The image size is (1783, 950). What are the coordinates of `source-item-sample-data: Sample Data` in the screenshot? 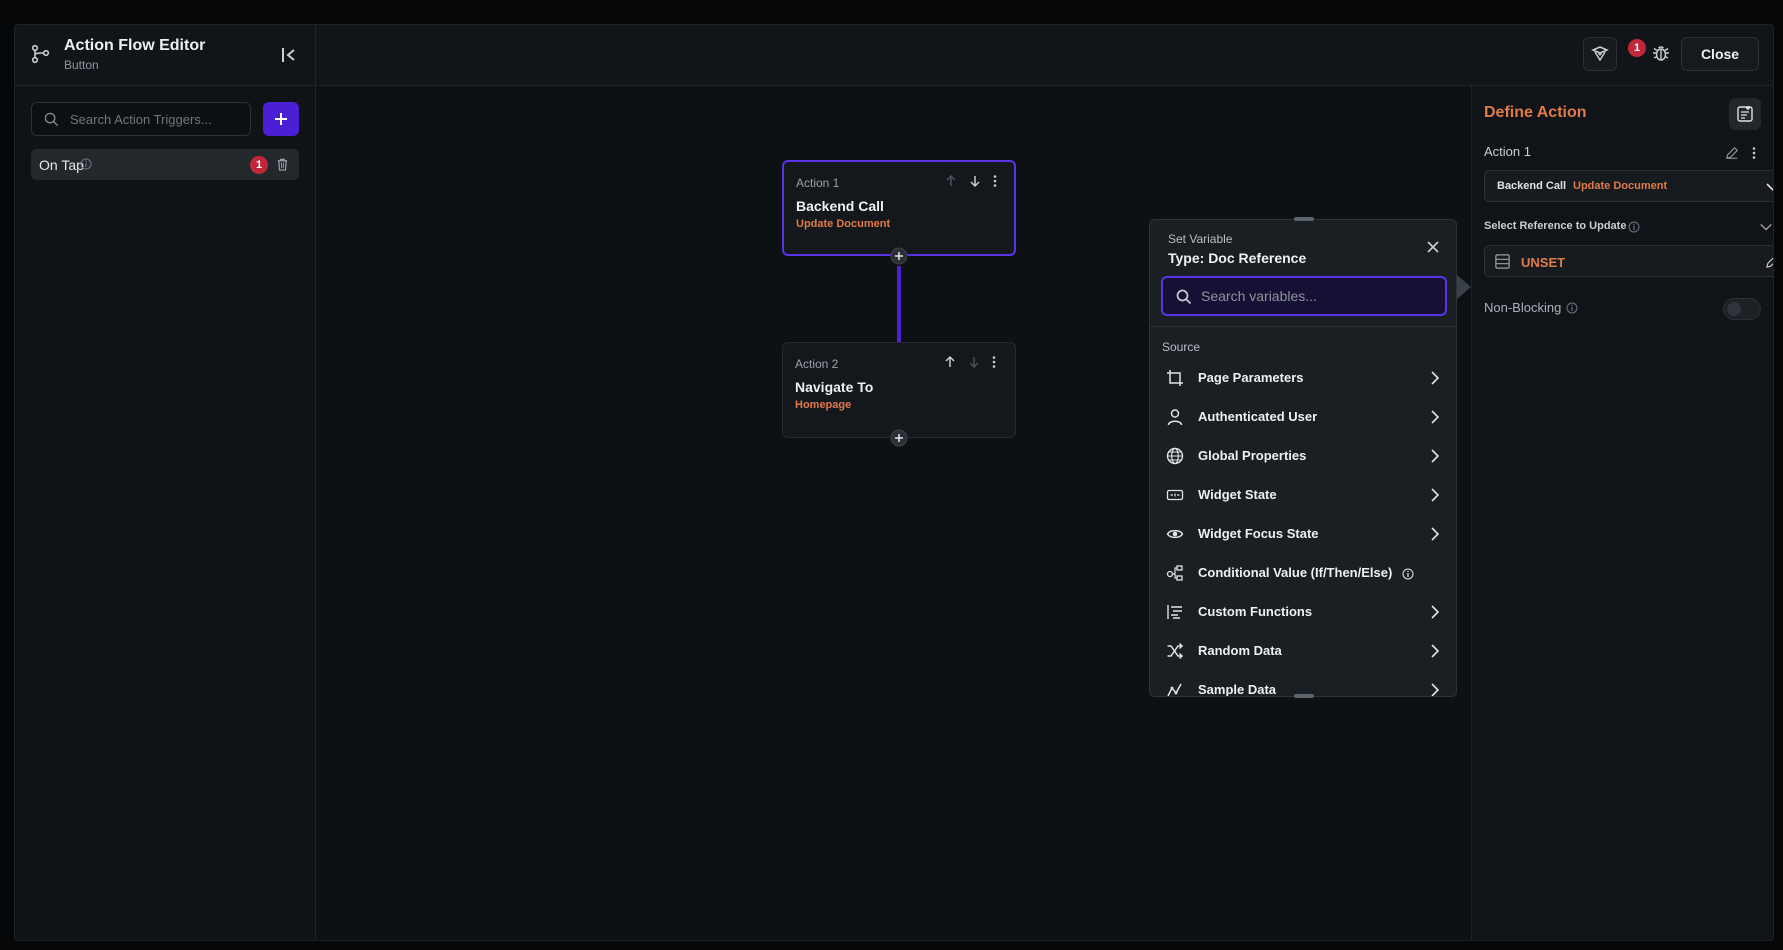 It's located at (1303, 683).